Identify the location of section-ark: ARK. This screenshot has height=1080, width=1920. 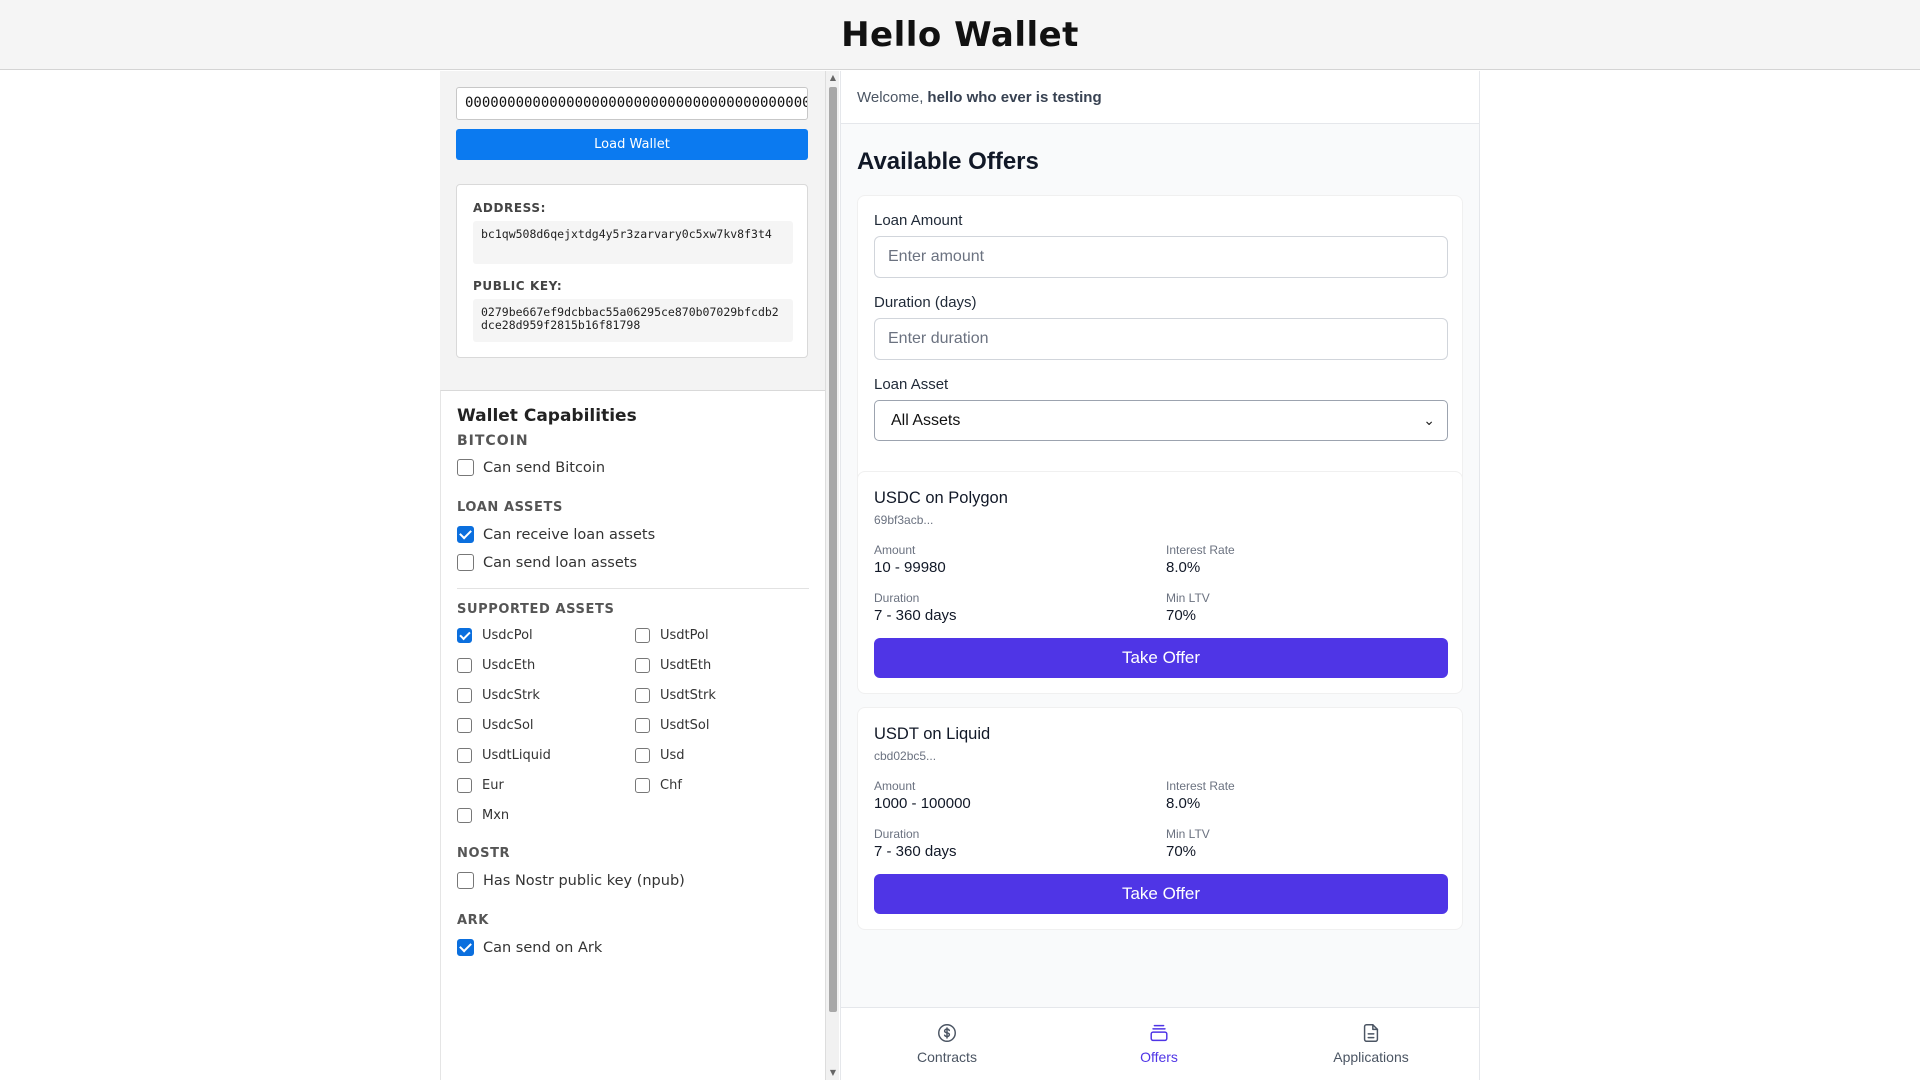
(473, 920).